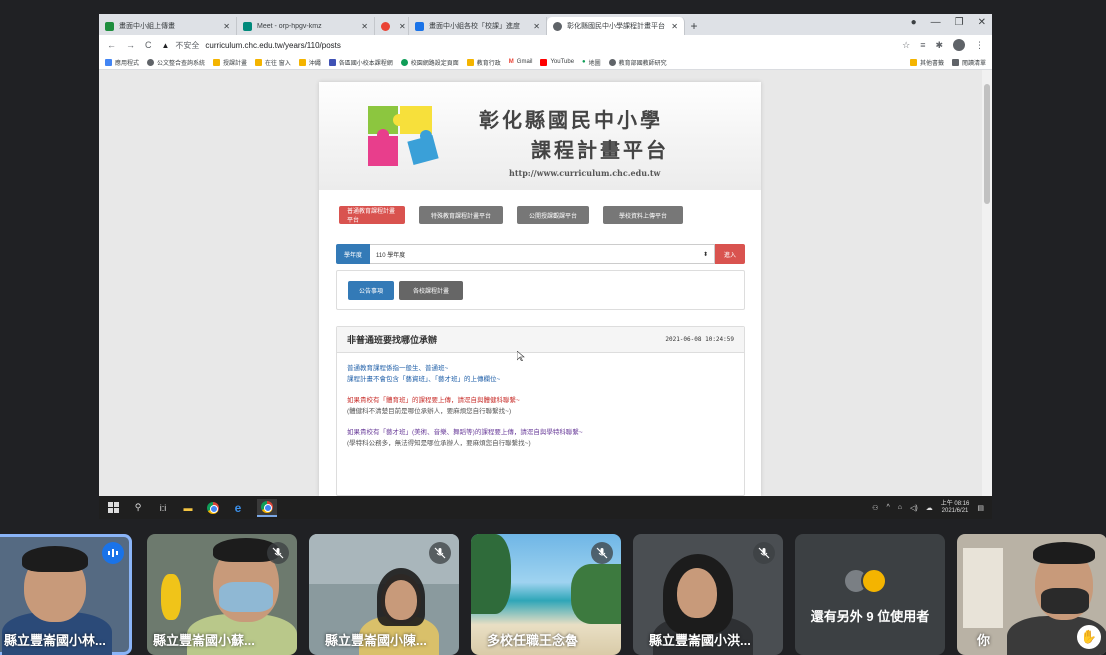  I want to click on forward-icon: →, so click(130, 45).